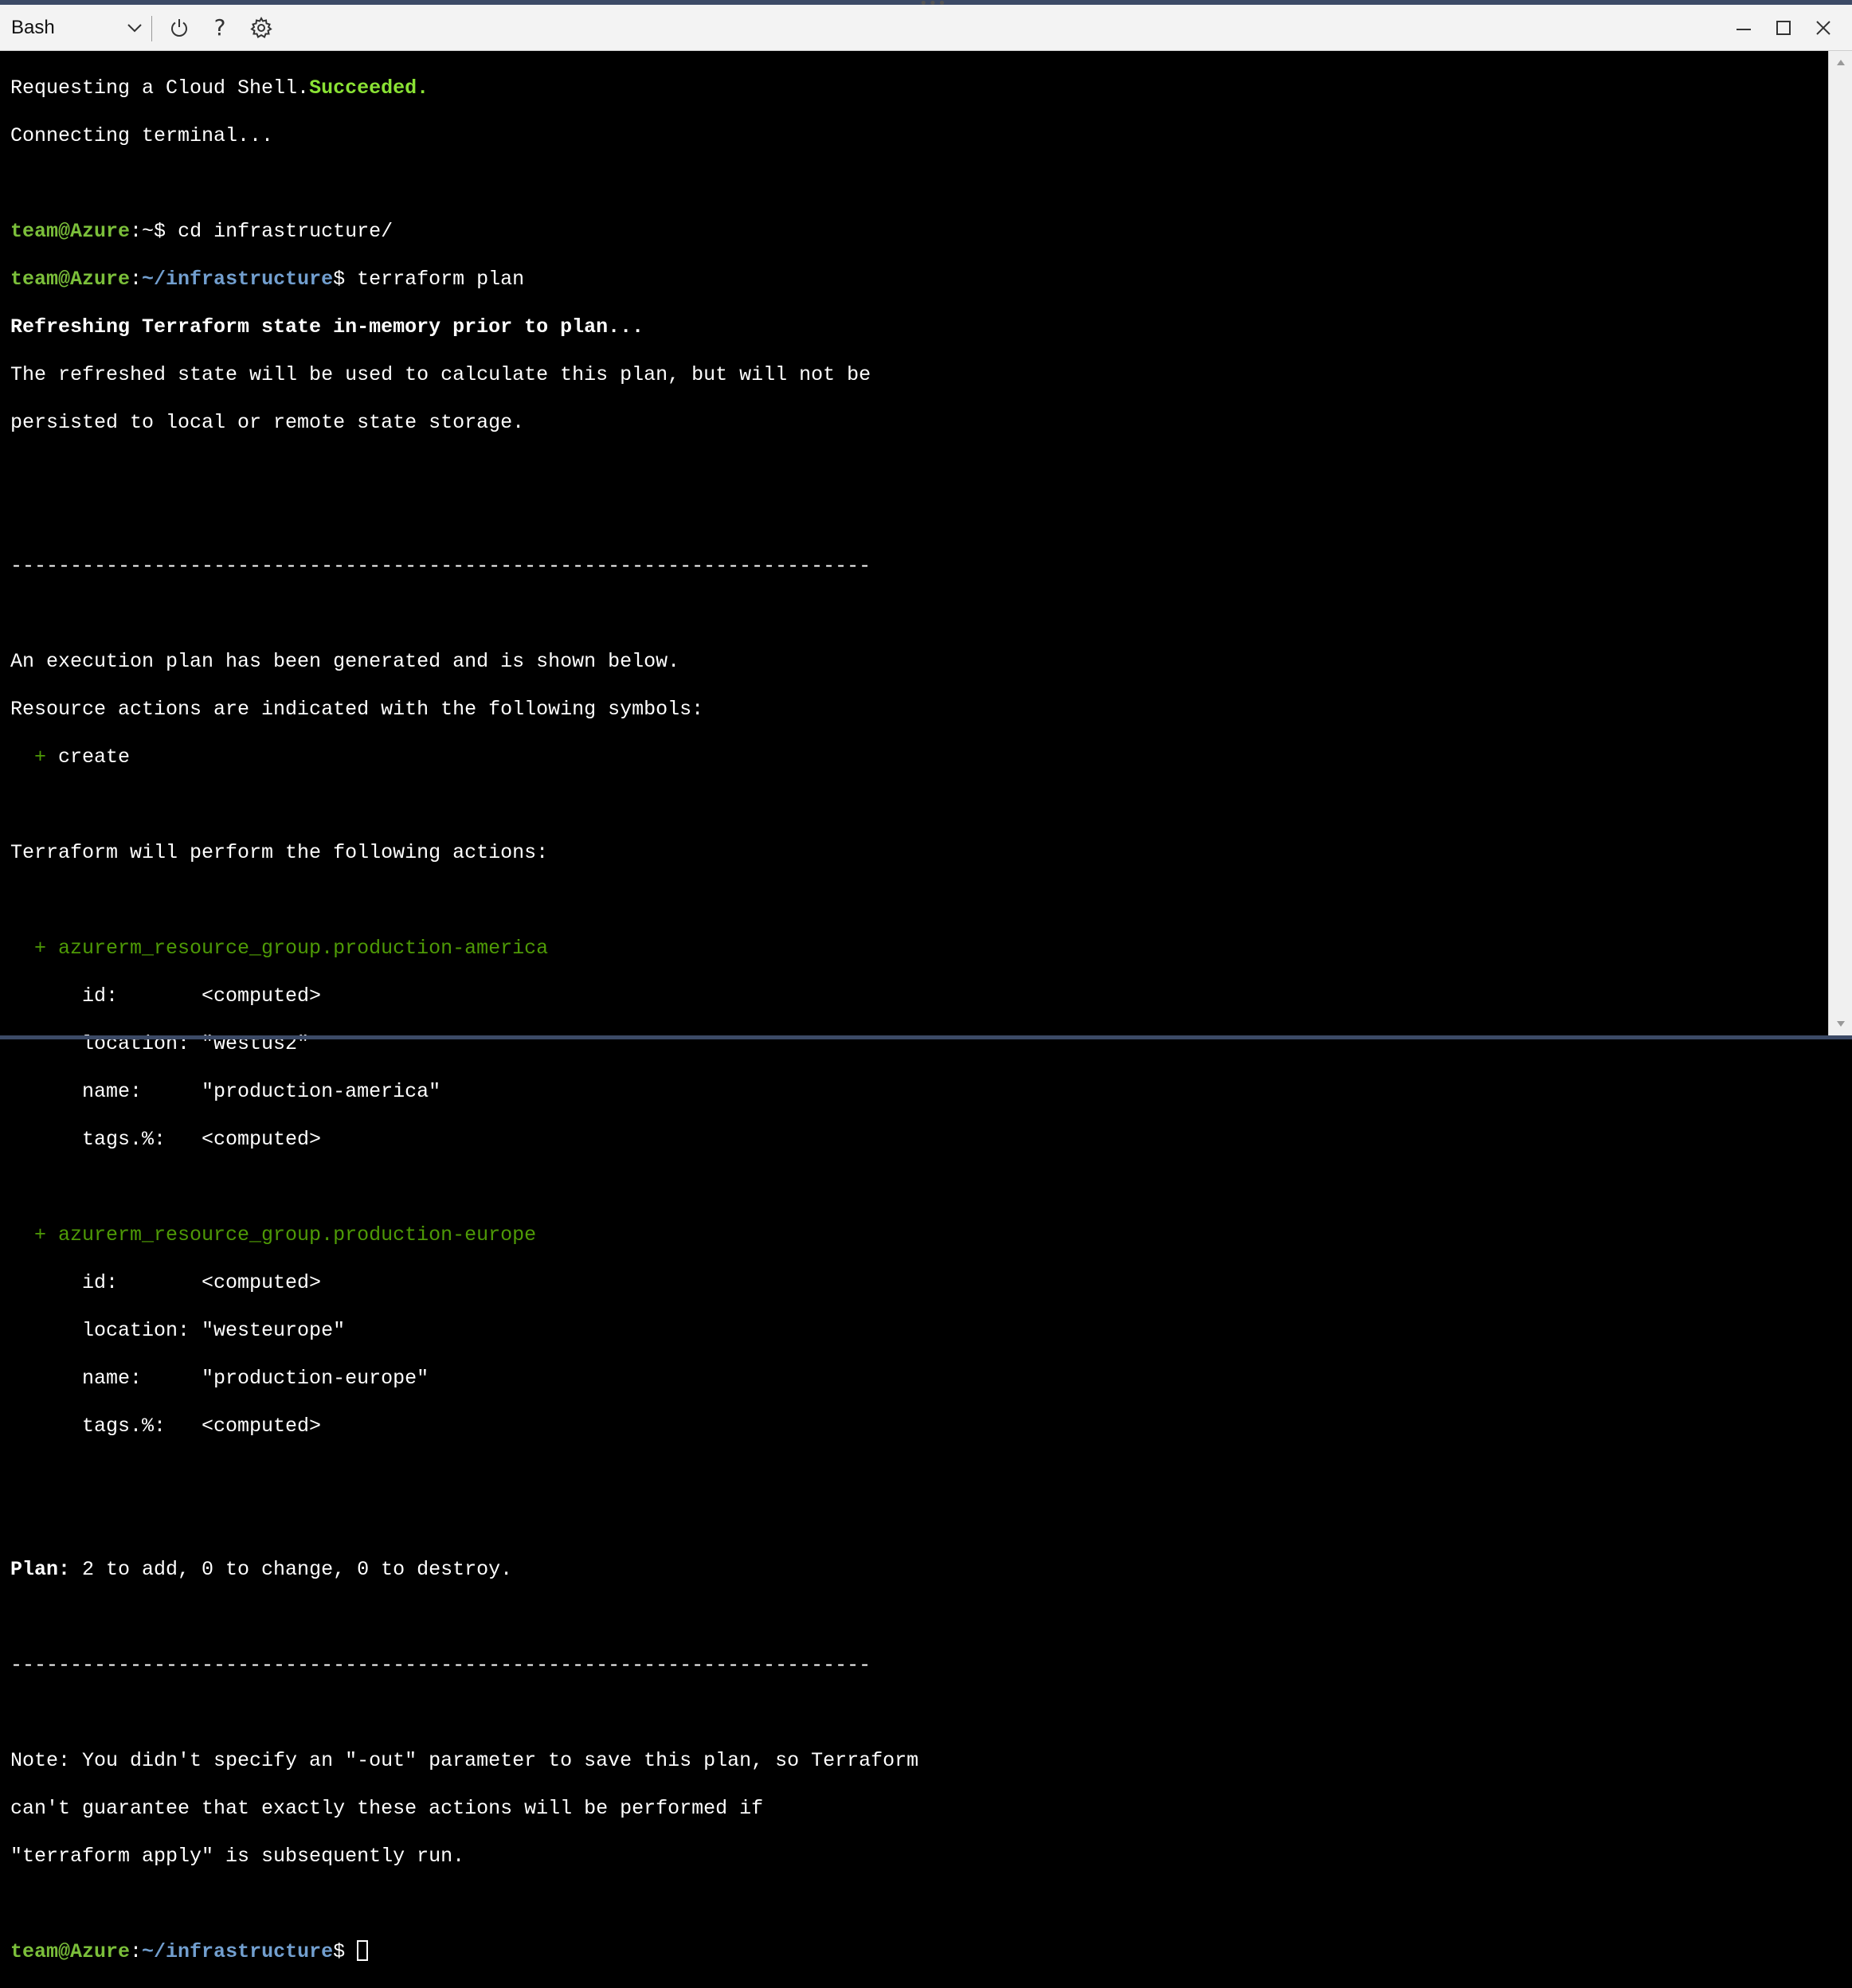 The image size is (1852, 1988). I want to click on minimize-button, so click(1743, 27).